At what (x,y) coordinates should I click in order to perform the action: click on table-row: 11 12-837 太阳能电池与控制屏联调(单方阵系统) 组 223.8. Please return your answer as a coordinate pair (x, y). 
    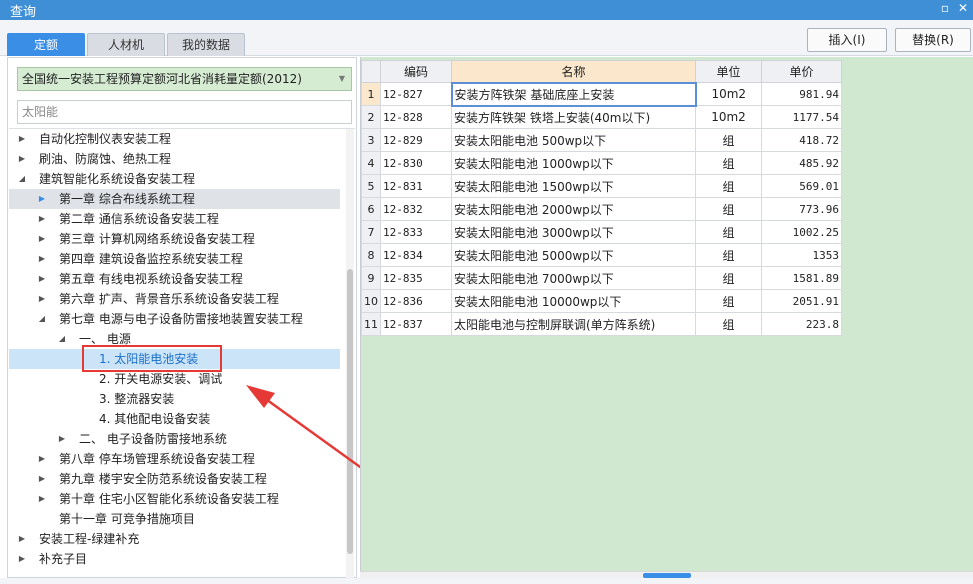
    Looking at the image, I should click on (601, 324).